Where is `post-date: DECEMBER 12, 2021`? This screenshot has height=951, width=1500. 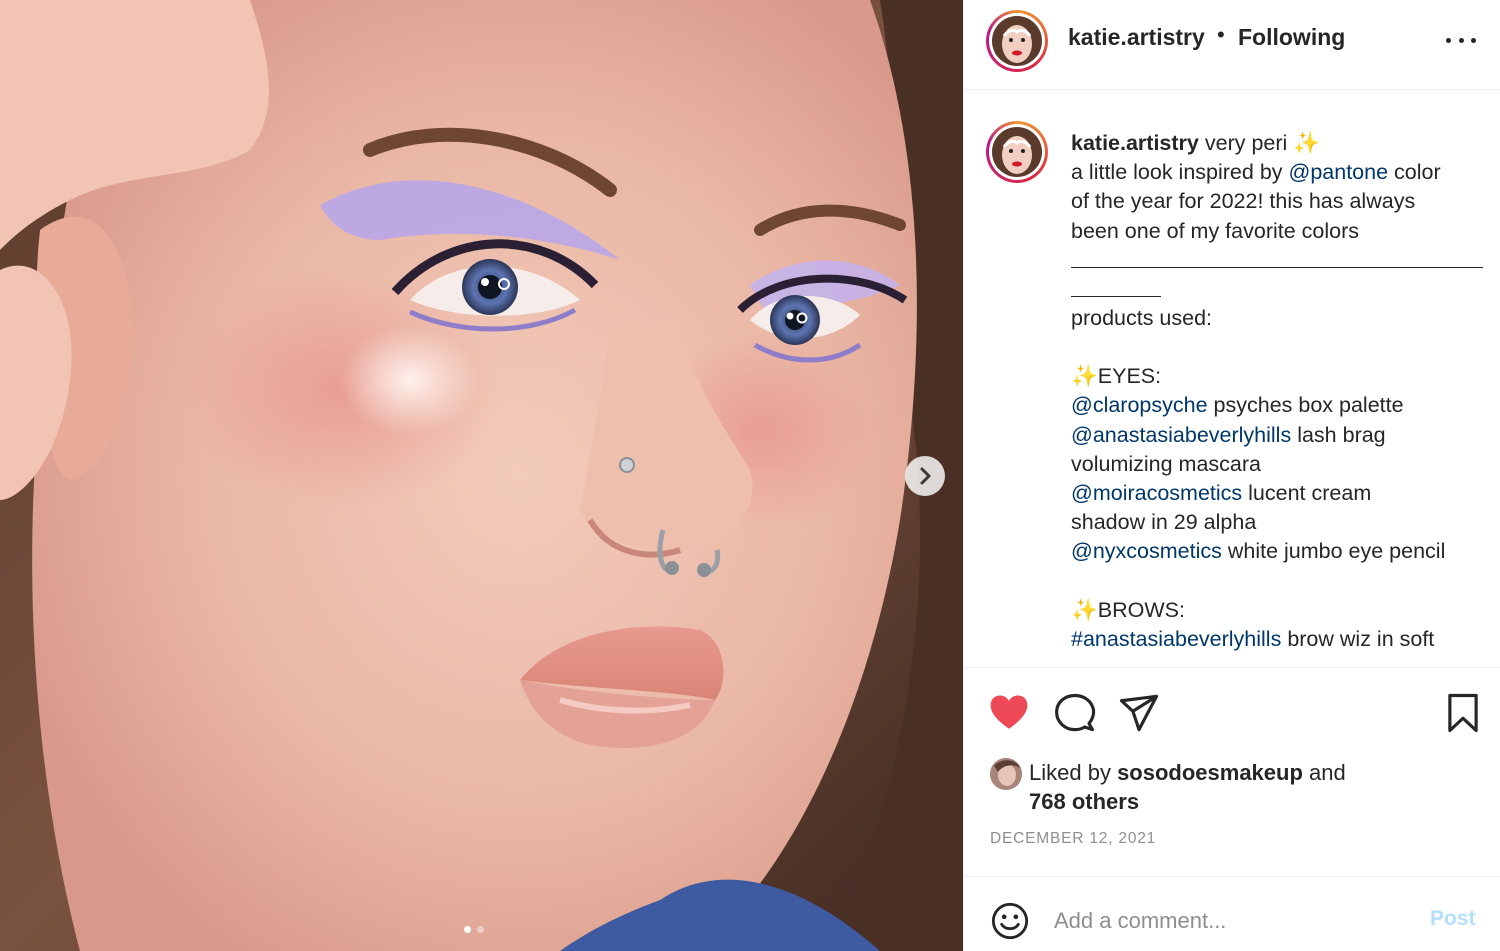 post-date: DECEMBER 12, 2021 is located at coordinates (1073, 839).